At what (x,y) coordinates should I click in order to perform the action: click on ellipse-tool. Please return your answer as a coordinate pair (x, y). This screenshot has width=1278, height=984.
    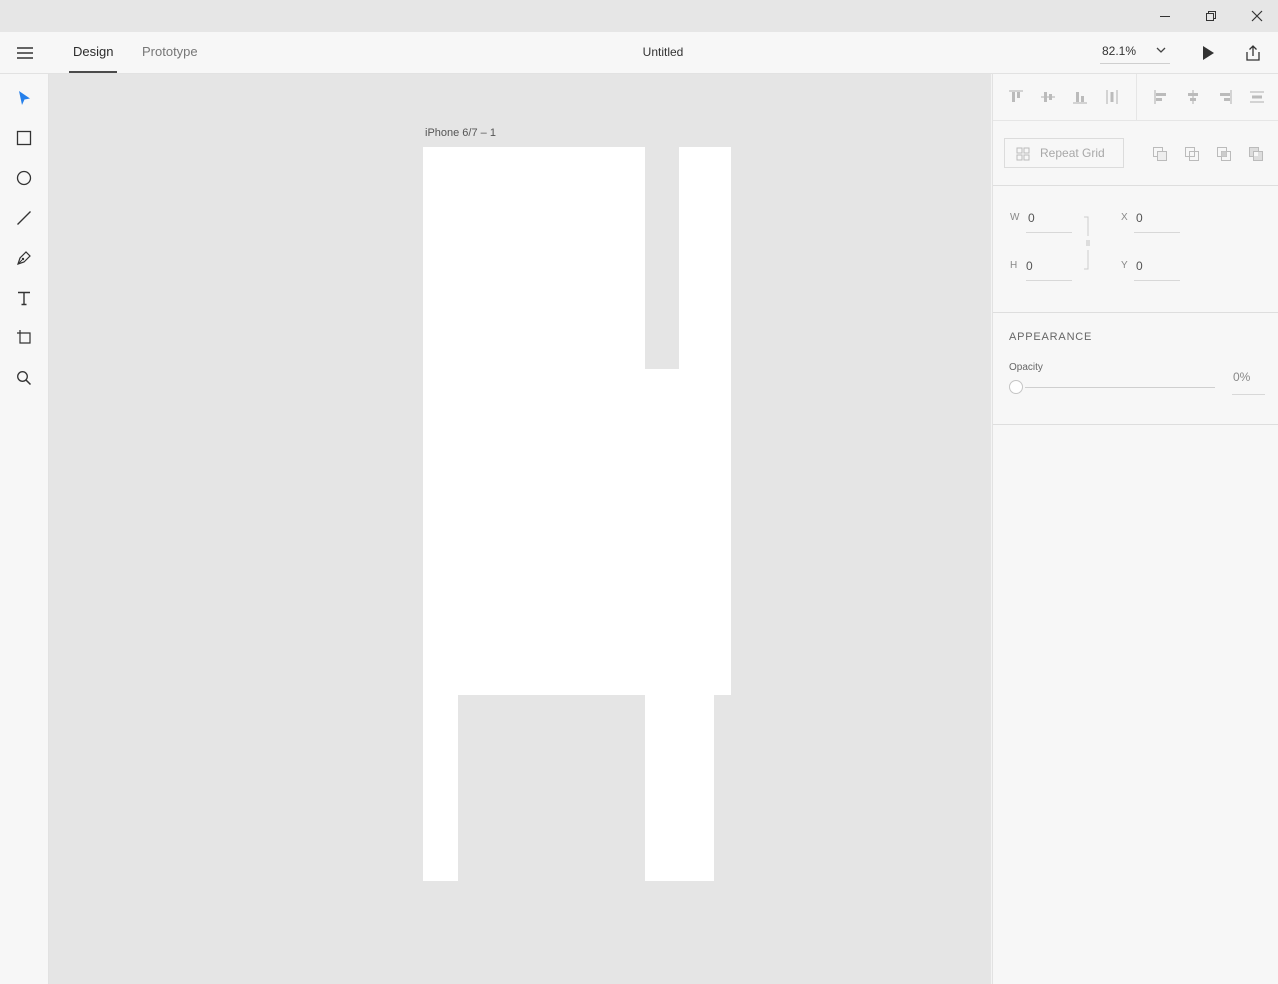
    Looking at the image, I should click on (24, 178).